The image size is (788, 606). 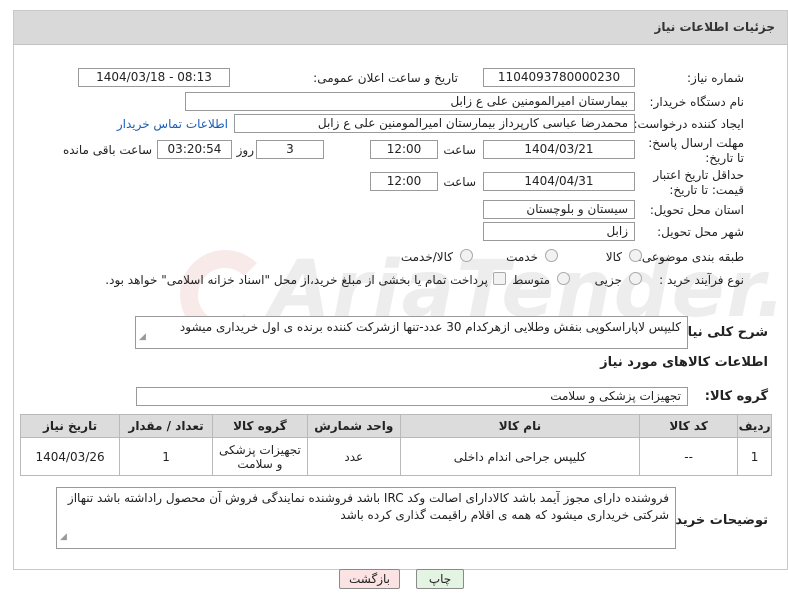 What do you see at coordinates (466, 255) in the screenshot?
I see `category-radio-goods-service` at bounding box center [466, 255].